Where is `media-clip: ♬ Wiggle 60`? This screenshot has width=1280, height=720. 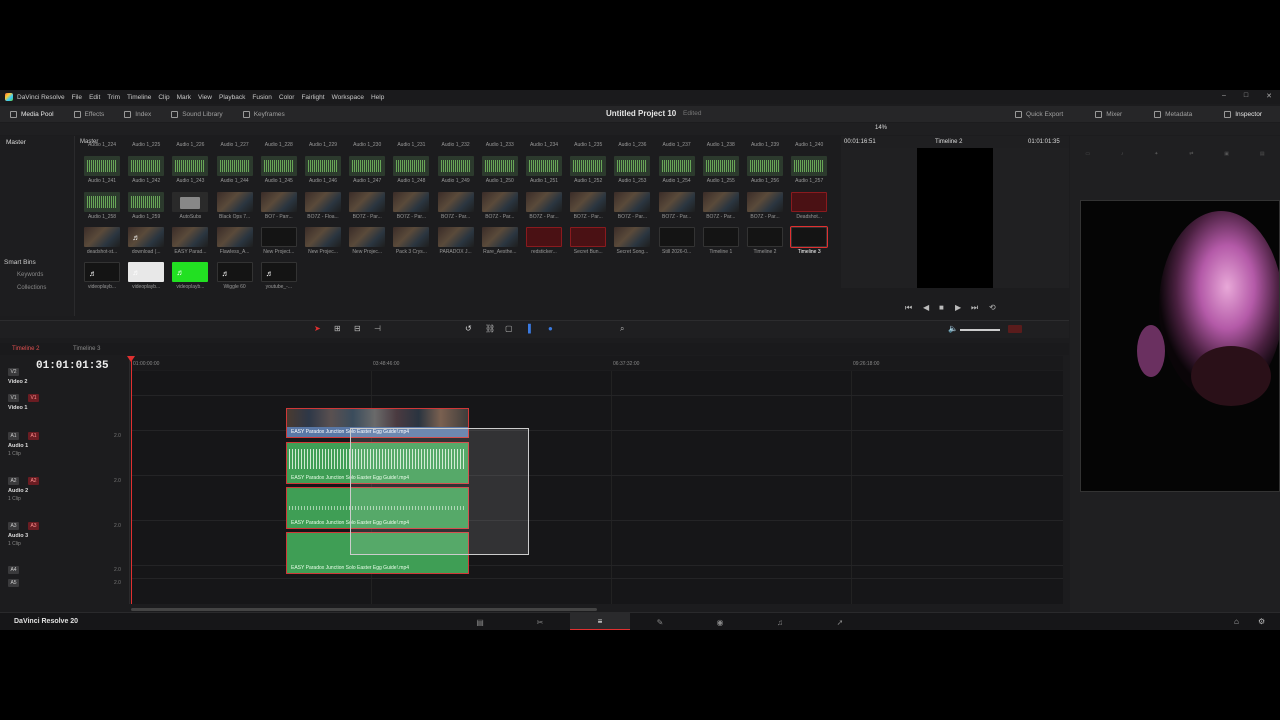
media-clip: ♬ Wiggle 60 is located at coordinates (234, 276).